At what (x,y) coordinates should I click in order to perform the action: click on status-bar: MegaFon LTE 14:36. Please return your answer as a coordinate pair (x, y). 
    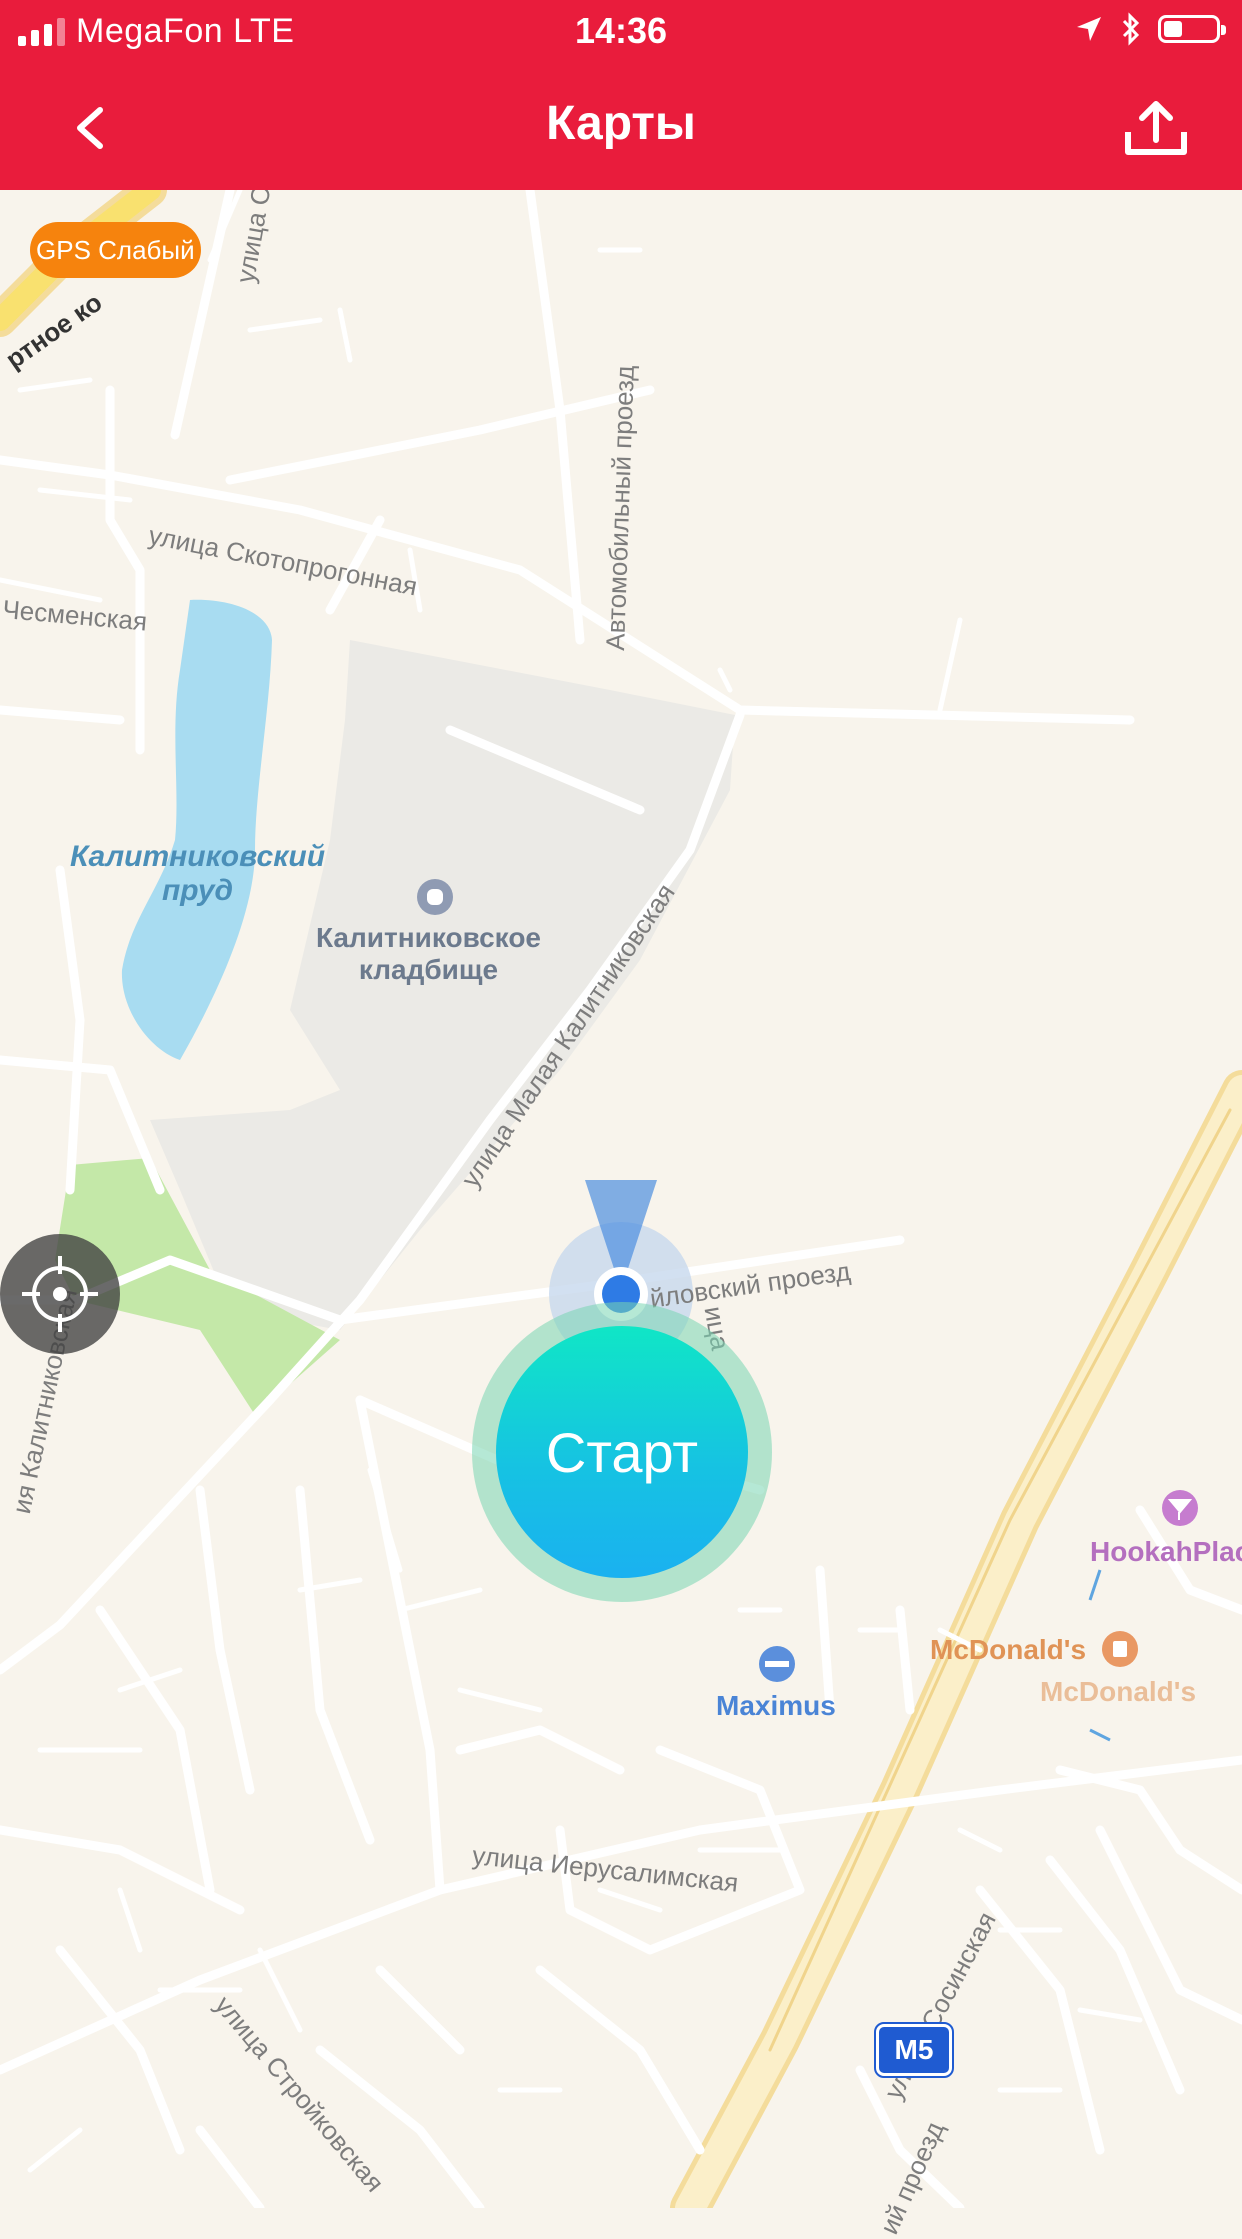
    Looking at the image, I should click on (621, 31).